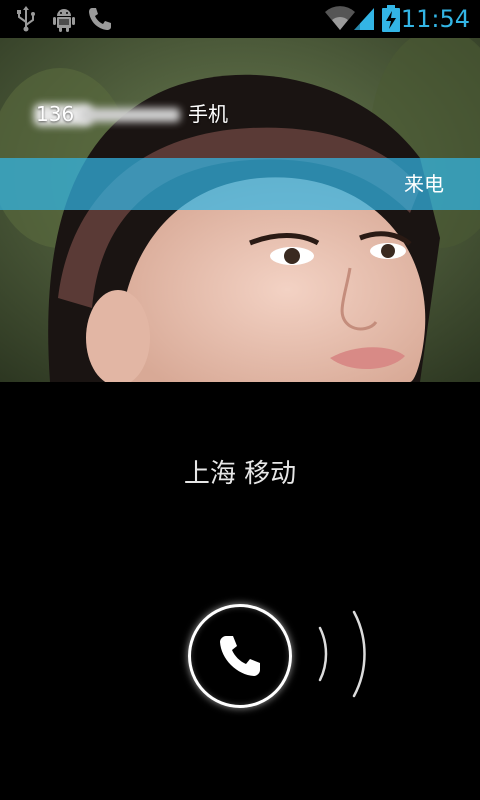 The width and height of the screenshot is (480, 800). What do you see at coordinates (366, 18) in the screenshot?
I see `signal-icon` at bounding box center [366, 18].